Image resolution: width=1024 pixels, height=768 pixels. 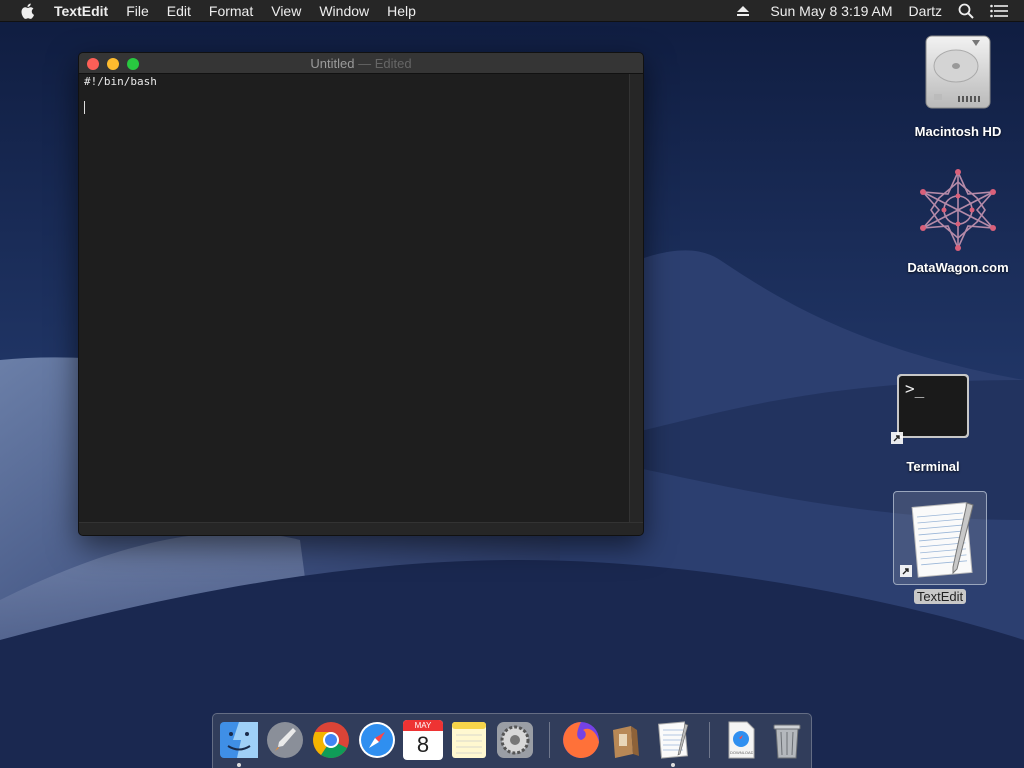 What do you see at coordinates (332, 63) in the screenshot?
I see `document-name: Untitled` at bounding box center [332, 63].